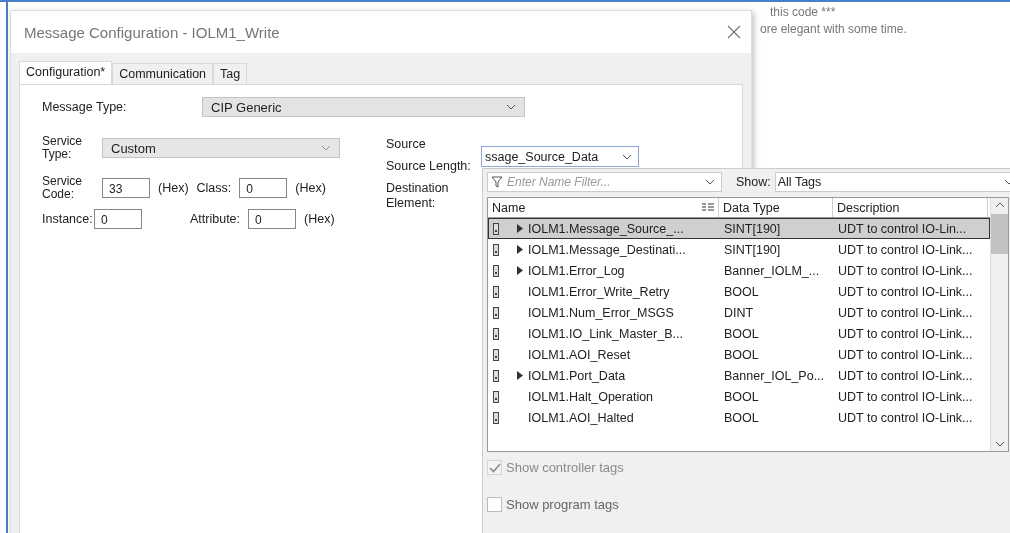 This screenshot has width=1010, height=533. What do you see at coordinates (579, 354) in the screenshot?
I see `tag-name: IOLM1.AOI_Reset` at bounding box center [579, 354].